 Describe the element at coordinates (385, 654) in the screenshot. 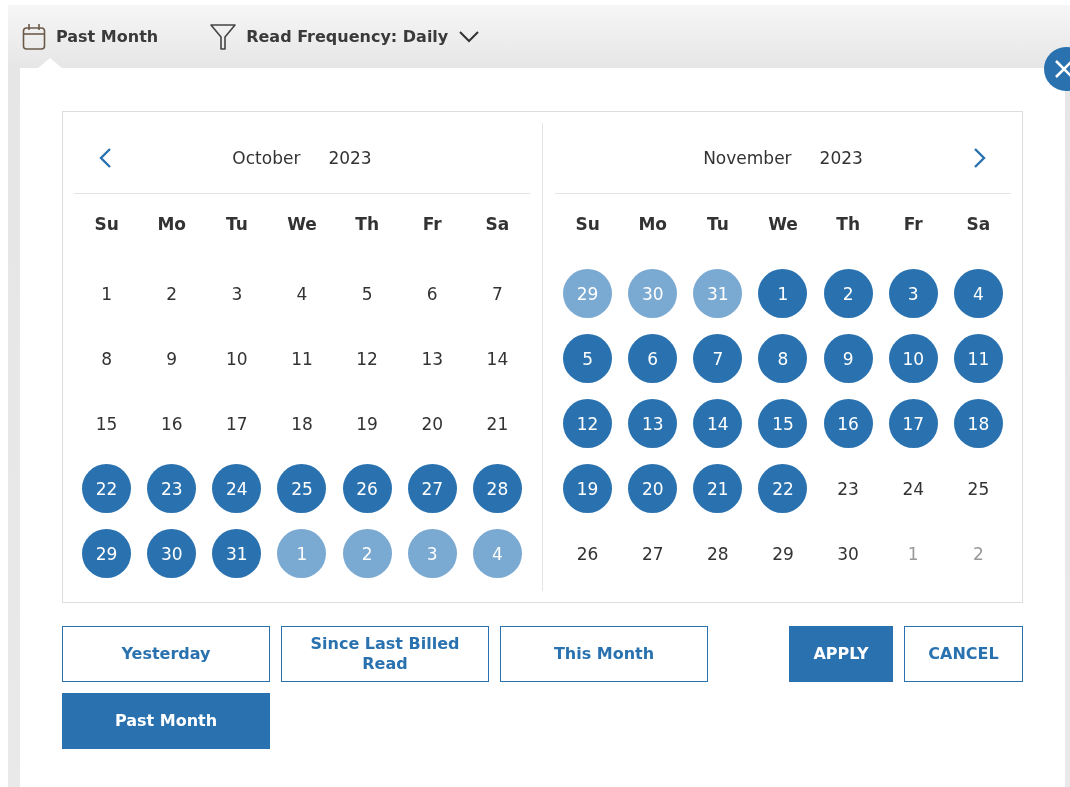

I see `preset-button: Since Last Billed Read` at that location.